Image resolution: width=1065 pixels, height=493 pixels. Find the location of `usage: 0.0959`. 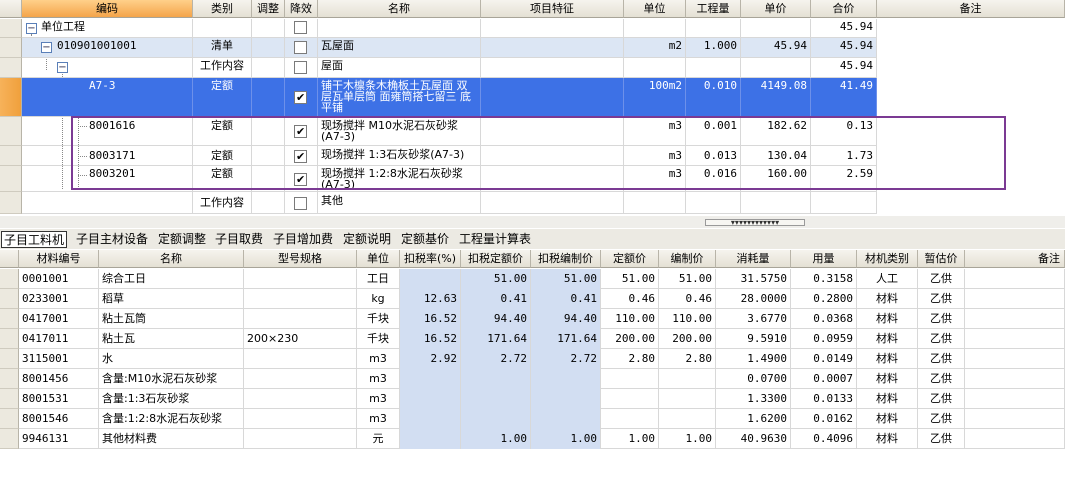

usage: 0.0959 is located at coordinates (824, 339).